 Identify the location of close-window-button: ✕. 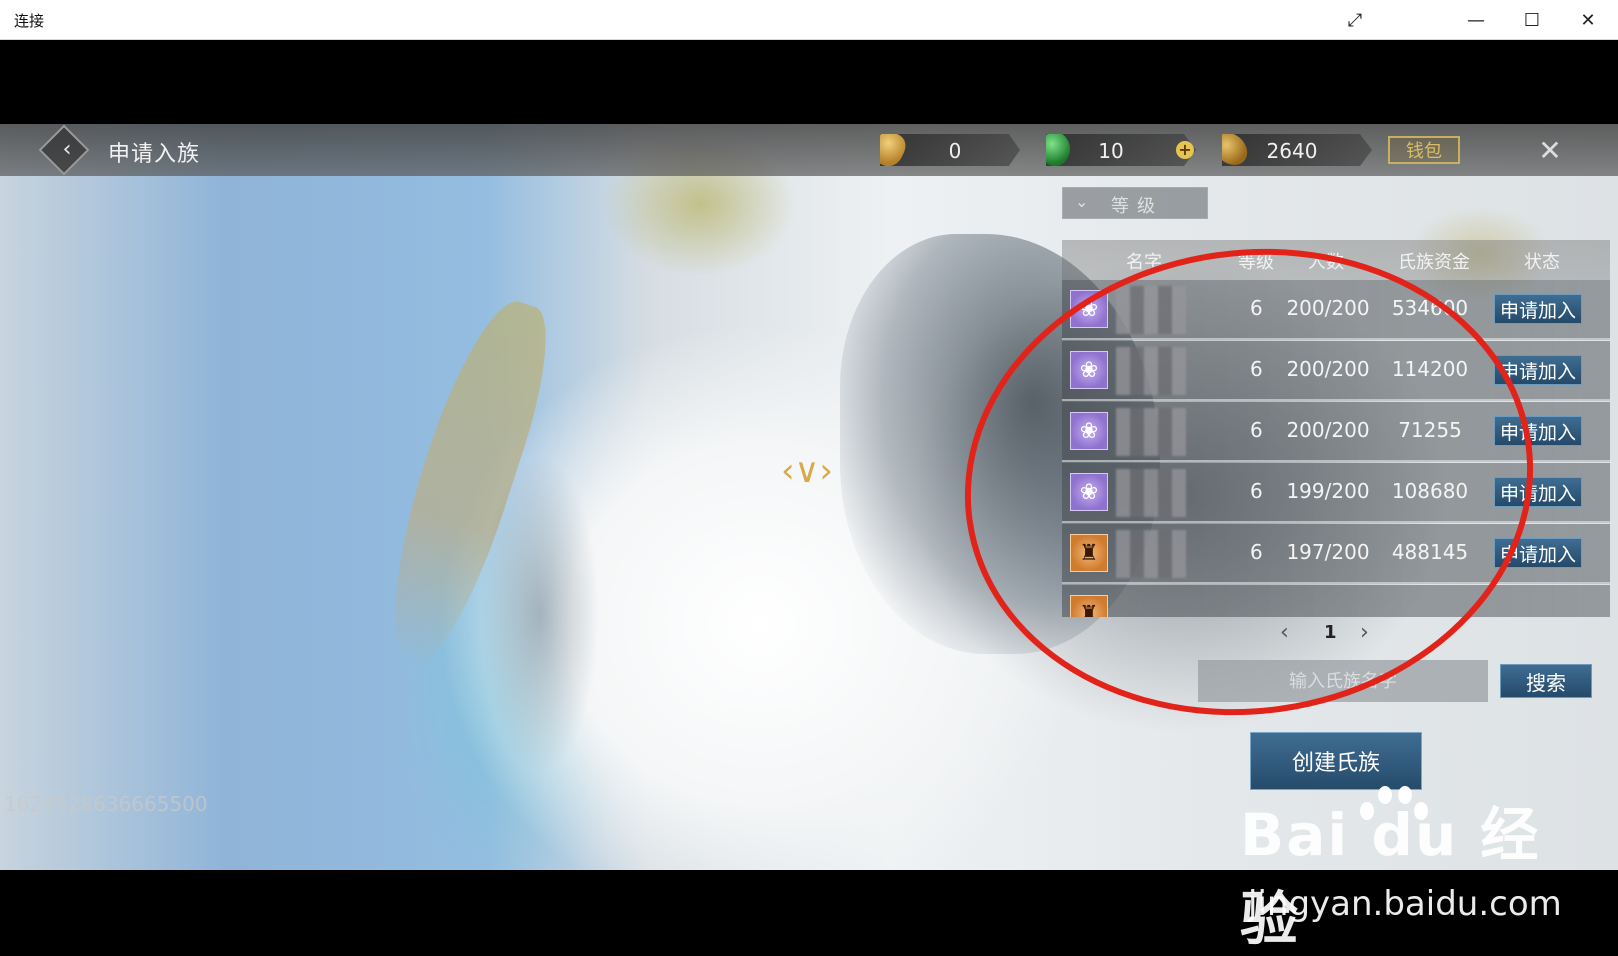
(1588, 20).